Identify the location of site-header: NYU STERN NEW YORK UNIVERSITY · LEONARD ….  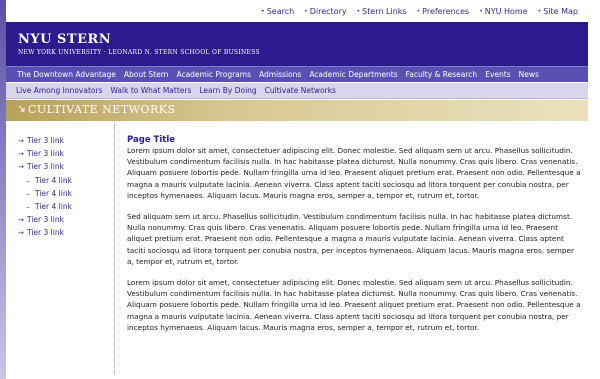
(297, 44).